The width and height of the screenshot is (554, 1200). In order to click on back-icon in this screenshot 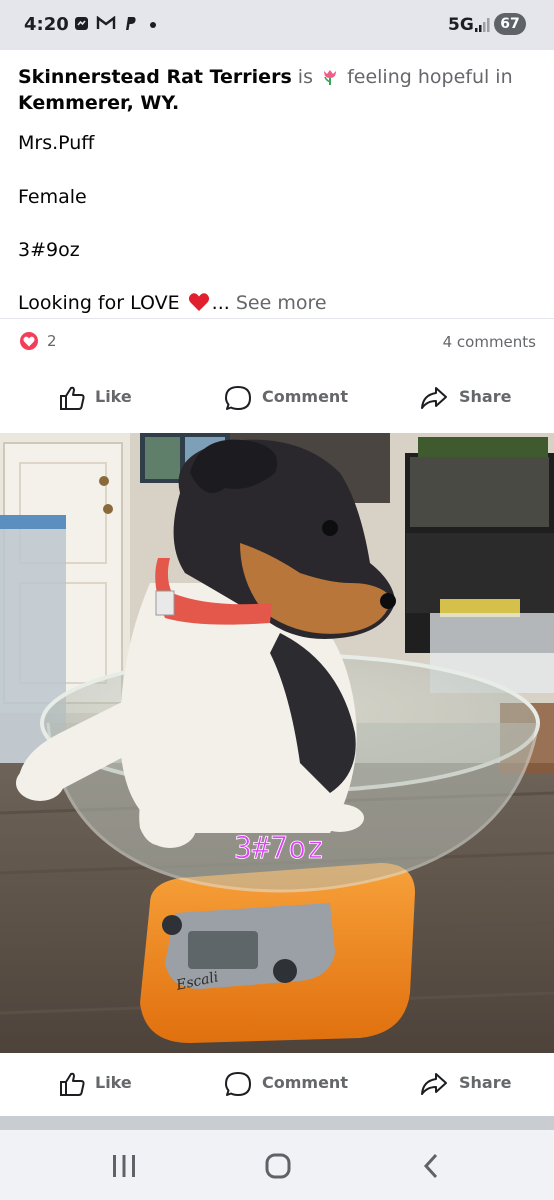, I will do `click(432, 1166)`.